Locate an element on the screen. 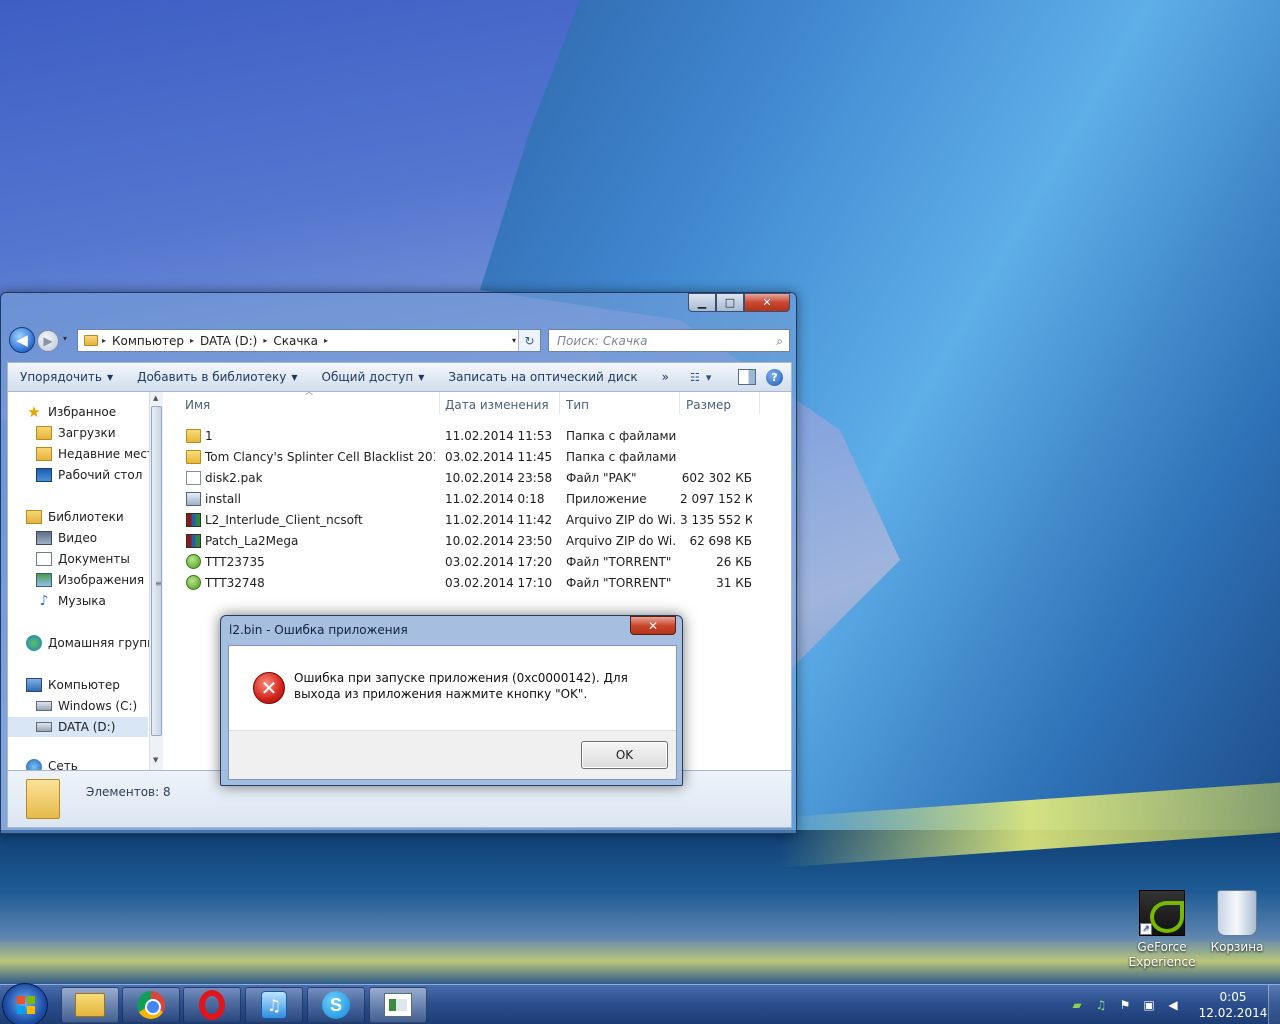 This screenshot has width=1280, height=1024. share-menu: Общий доступ ▼ is located at coordinates (373, 377).